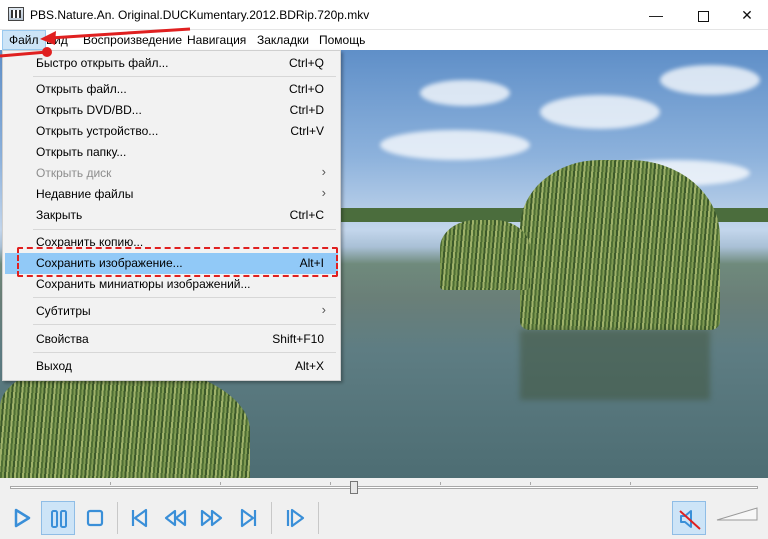 The height and width of the screenshot is (539, 768). I want to click on seek-track, so click(384, 487).